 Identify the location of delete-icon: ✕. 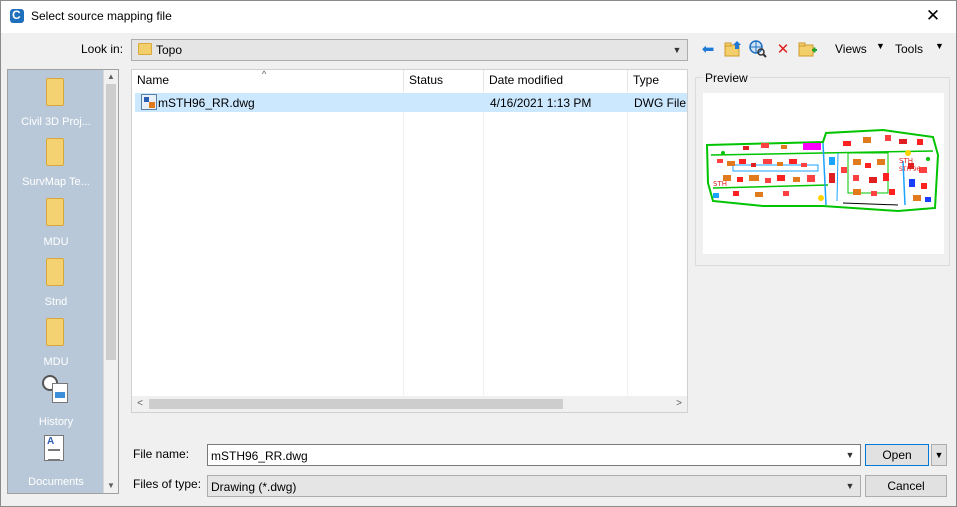
(783, 49).